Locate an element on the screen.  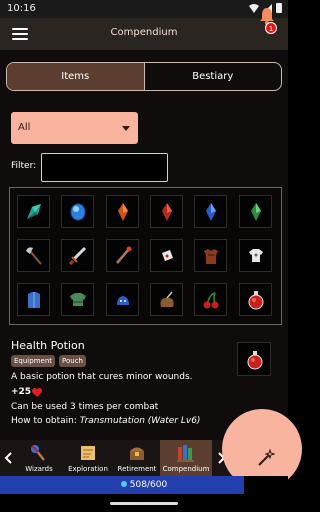
grid-item-axe is located at coordinates (33, 255).